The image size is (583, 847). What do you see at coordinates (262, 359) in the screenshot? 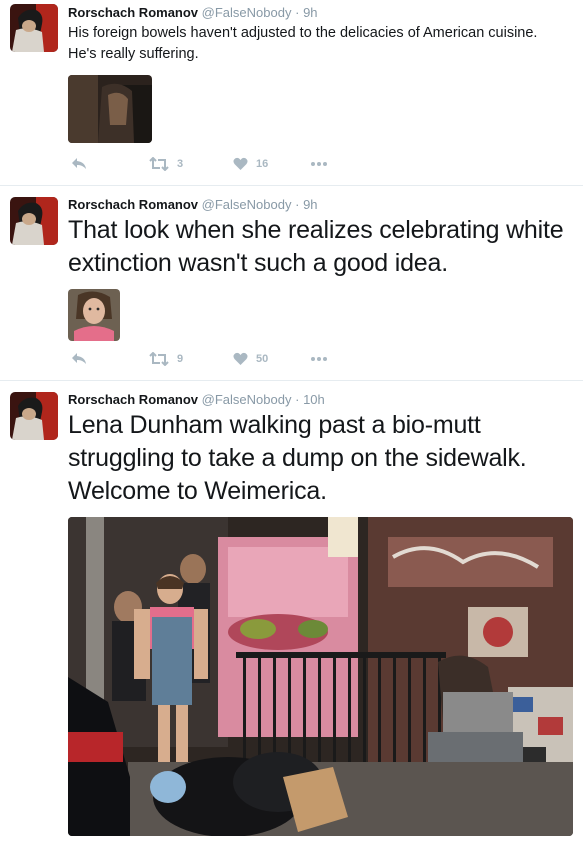
I see `like-count: 50` at bounding box center [262, 359].